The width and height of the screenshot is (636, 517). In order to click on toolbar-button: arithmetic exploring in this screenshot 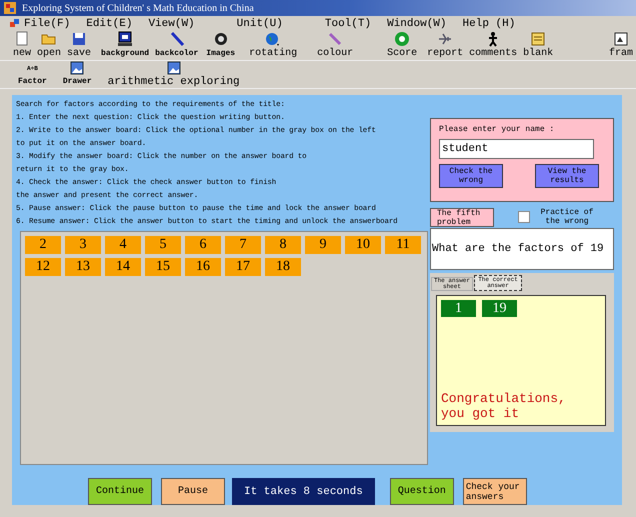, I will do `click(174, 74)`.